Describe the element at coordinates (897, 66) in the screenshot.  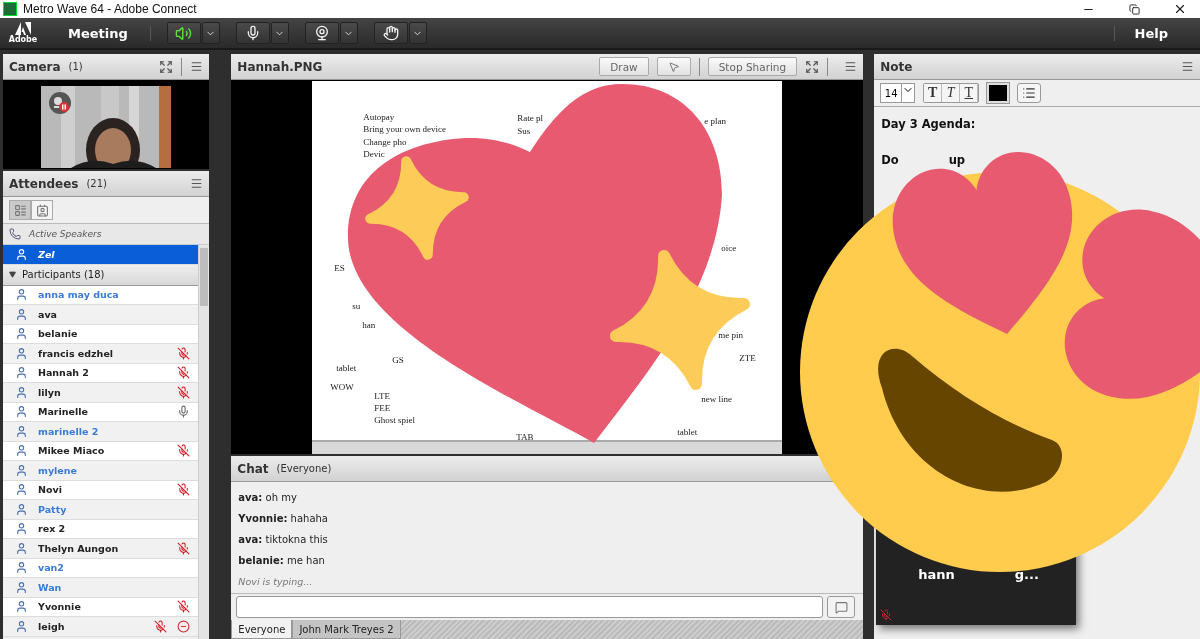
I see `pod-title: Note` at that location.